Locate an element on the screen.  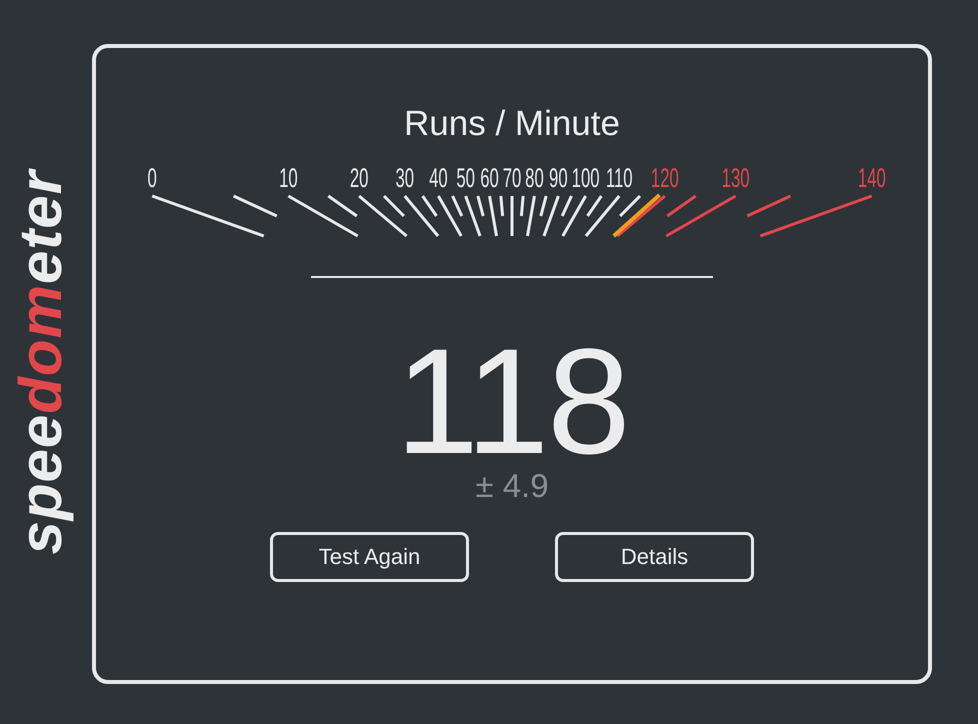
margin-of-error: ± 4.9 is located at coordinates (512, 486).